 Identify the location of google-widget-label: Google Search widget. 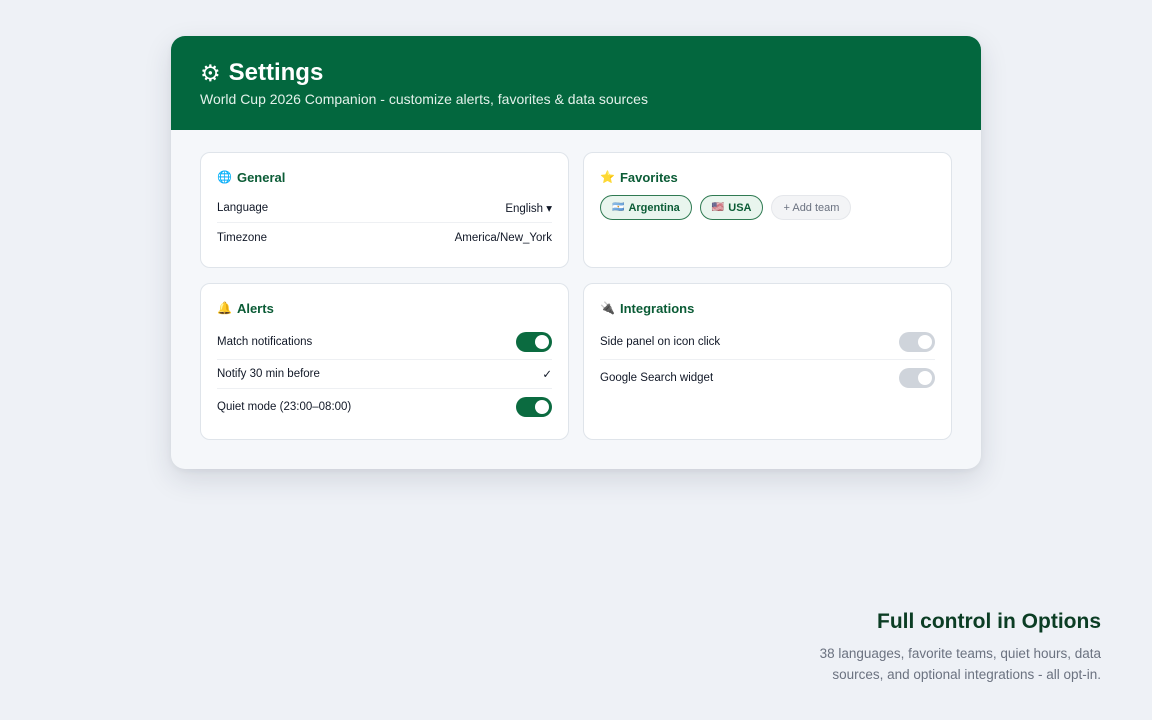
(657, 377).